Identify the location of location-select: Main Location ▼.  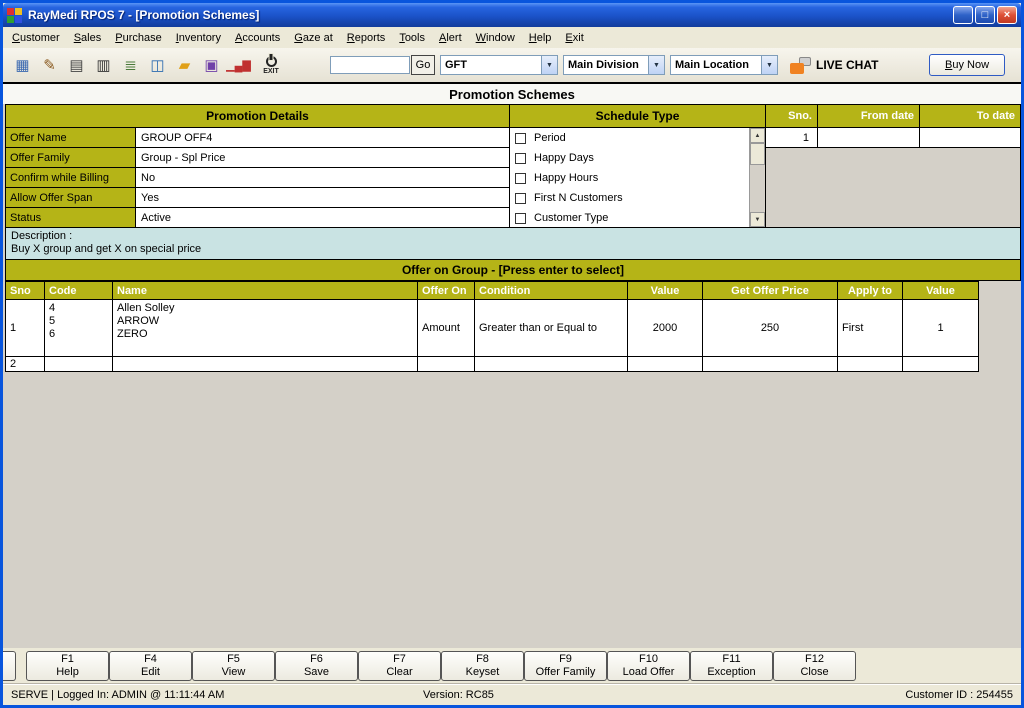
(724, 65).